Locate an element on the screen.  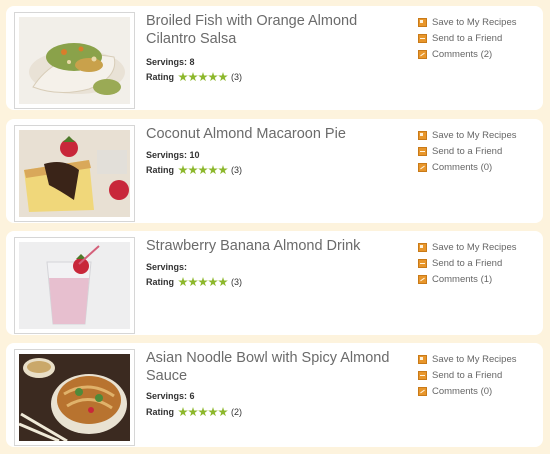
servings-text: Servings: 8 is located at coordinates (170, 62).